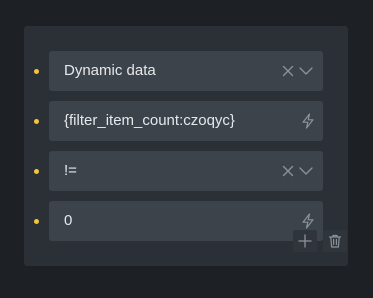  I want to click on condition-row-key: {filter_item_count:czoqyc}, so click(186, 121).